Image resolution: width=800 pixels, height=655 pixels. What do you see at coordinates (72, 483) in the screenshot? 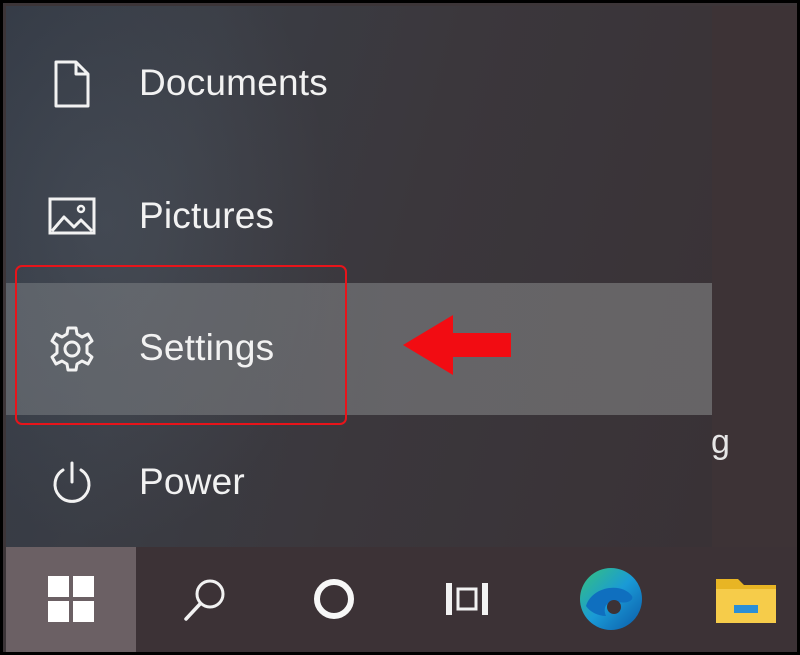
I see `power-icon` at bounding box center [72, 483].